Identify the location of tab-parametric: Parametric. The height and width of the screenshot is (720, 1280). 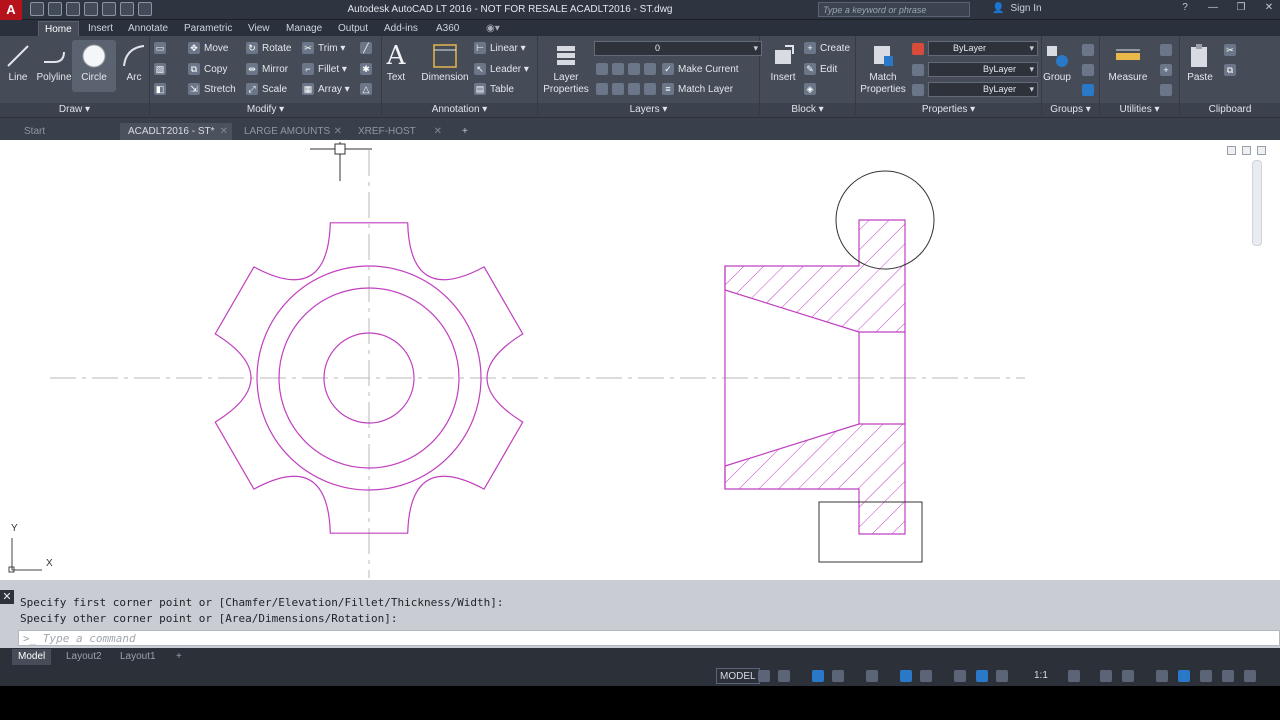
(208, 28).